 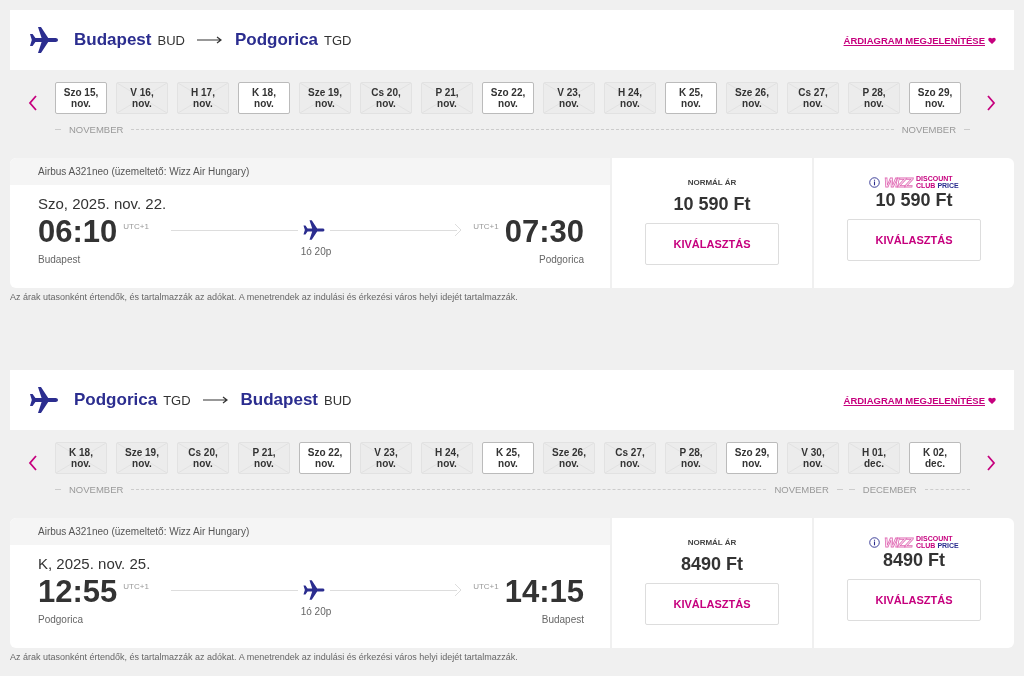 I want to click on arrival-time: 07:30, so click(x=544, y=232).